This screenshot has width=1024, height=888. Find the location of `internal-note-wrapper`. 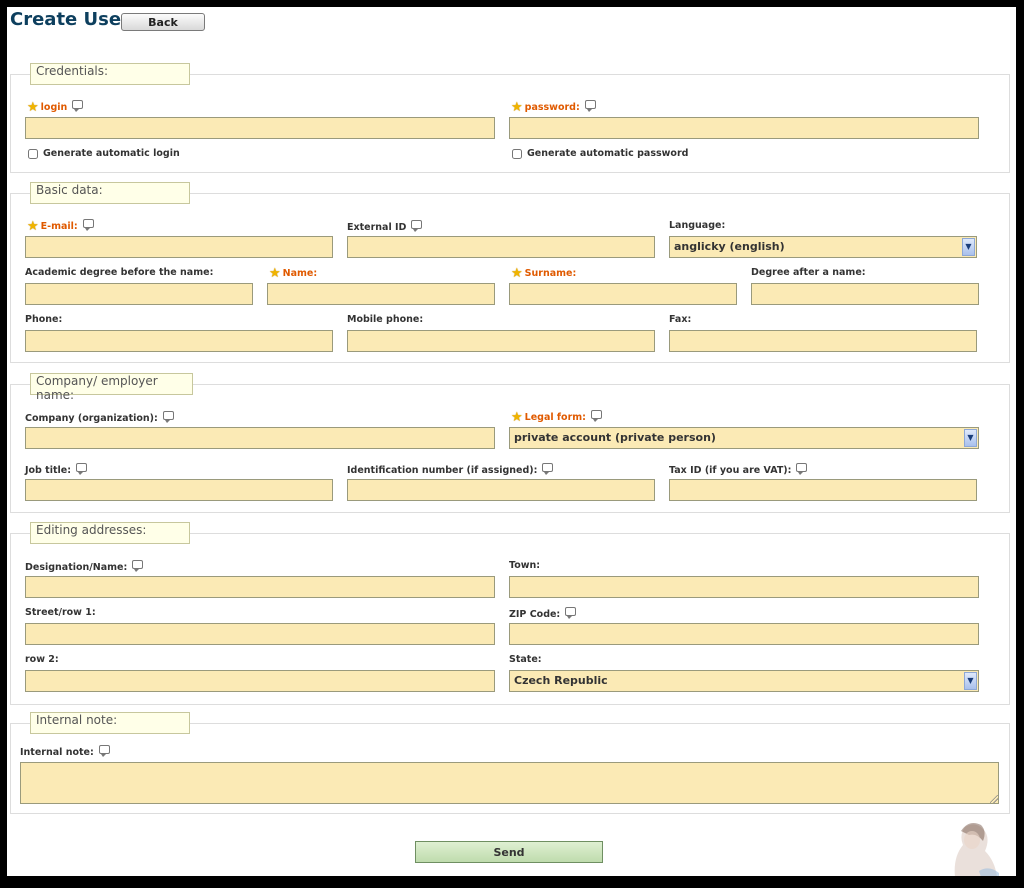

internal-note-wrapper is located at coordinates (509, 783).